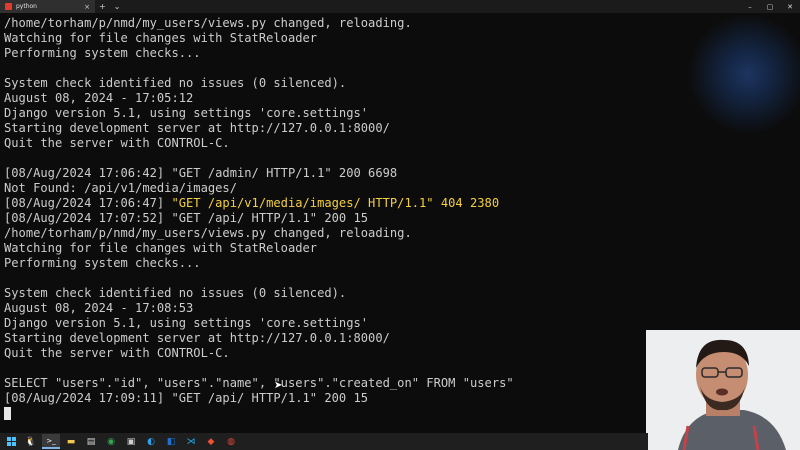  What do you see at coordinates (790, 6) in the screenshot?
I see `close-window-button: ✕` at bounding box center [790, 6].